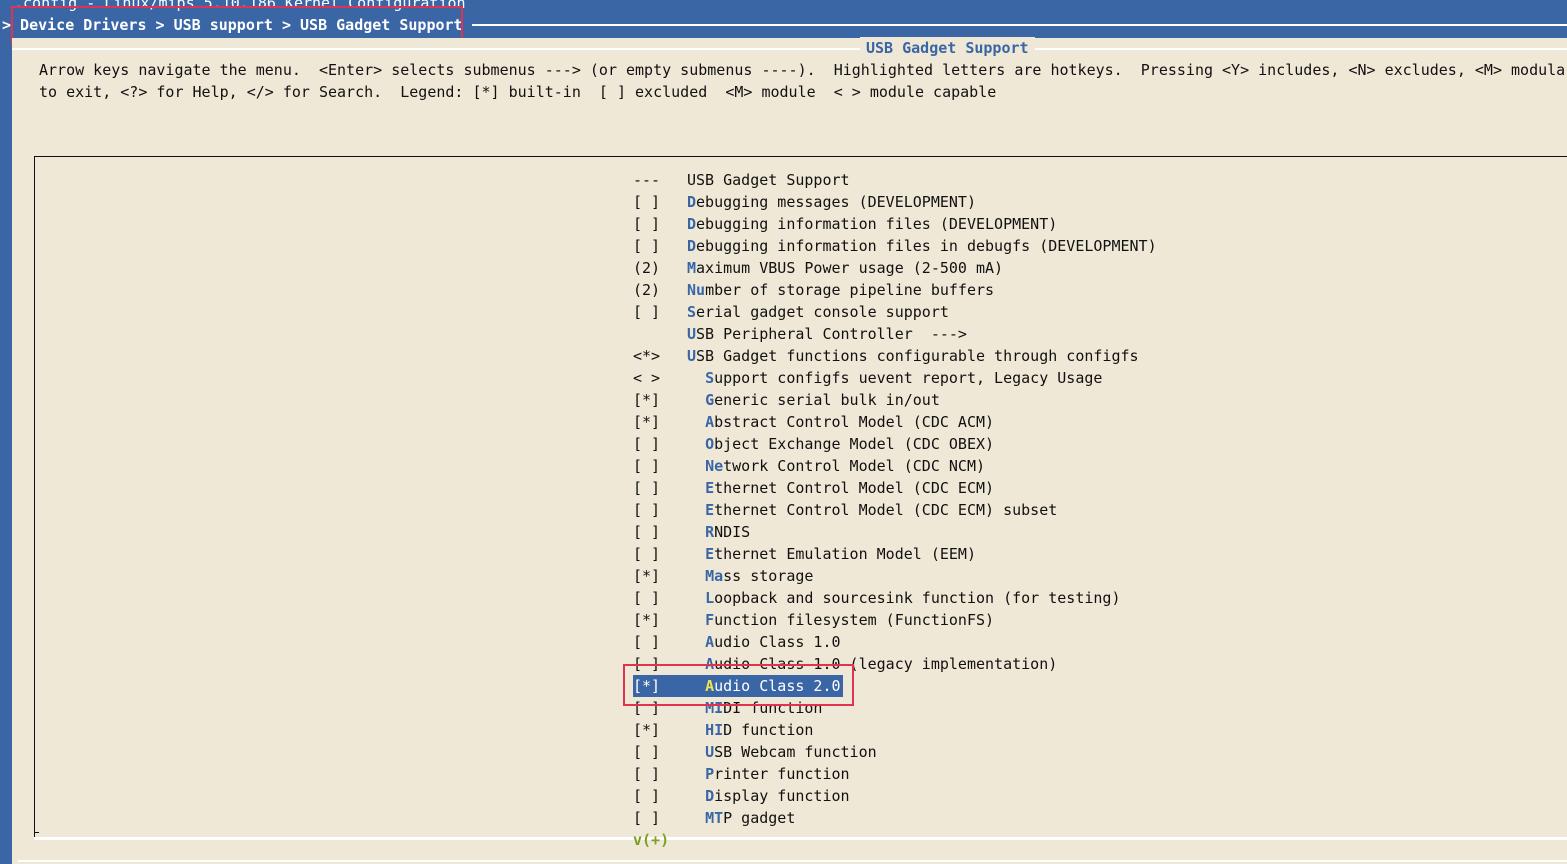 The image size is (1567, 864). I want to click on menu-item-label: aximum VBUS Power usage (2-500 mA), so click(850, 268).